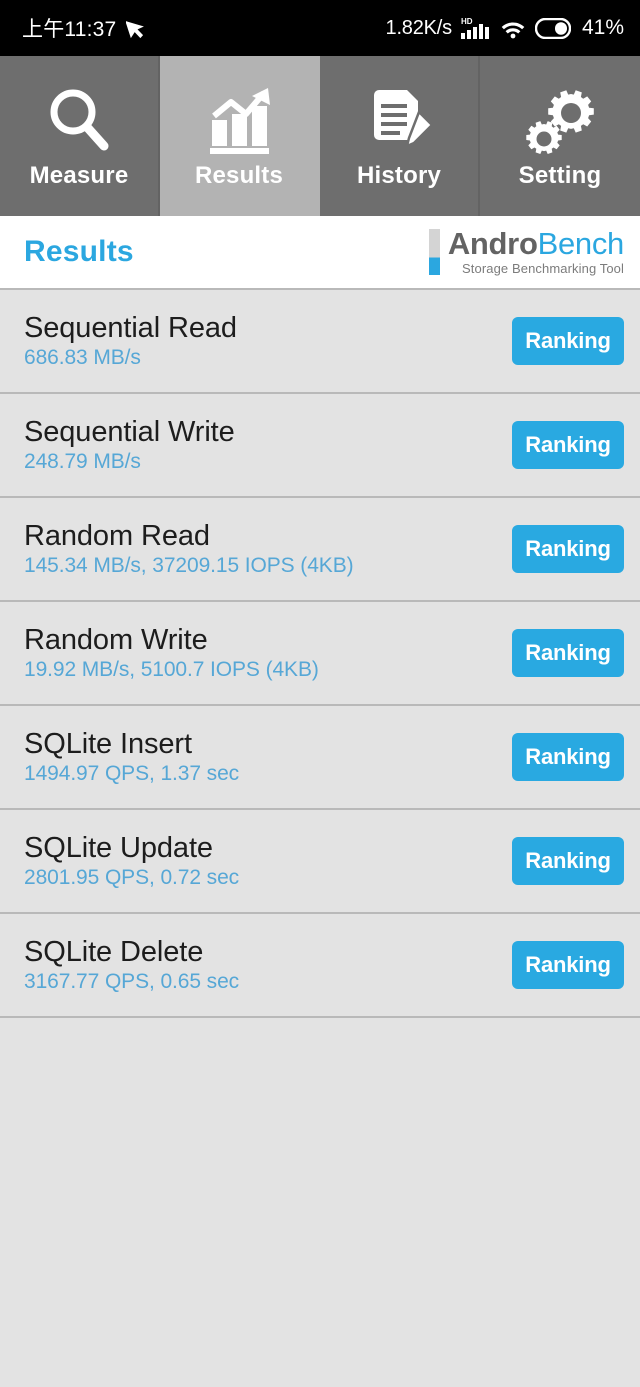 The image size is (640, 1387). Describe the element at coordinates (132, 878) in the screenshot. I see `result-value: 2801.95 QPS, 0.72 sec` at that location.